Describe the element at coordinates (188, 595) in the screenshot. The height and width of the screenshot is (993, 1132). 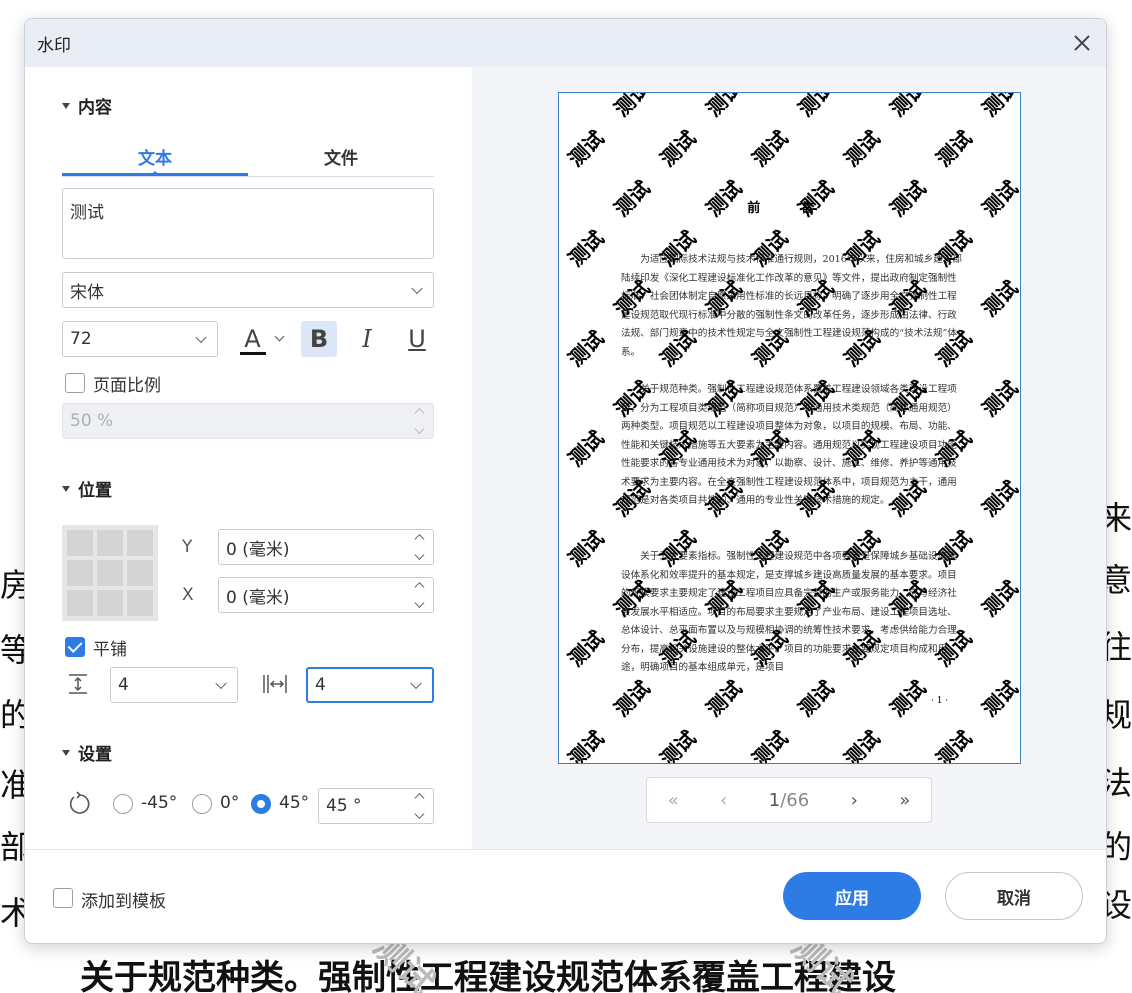
I see `x-label: X` at that location.